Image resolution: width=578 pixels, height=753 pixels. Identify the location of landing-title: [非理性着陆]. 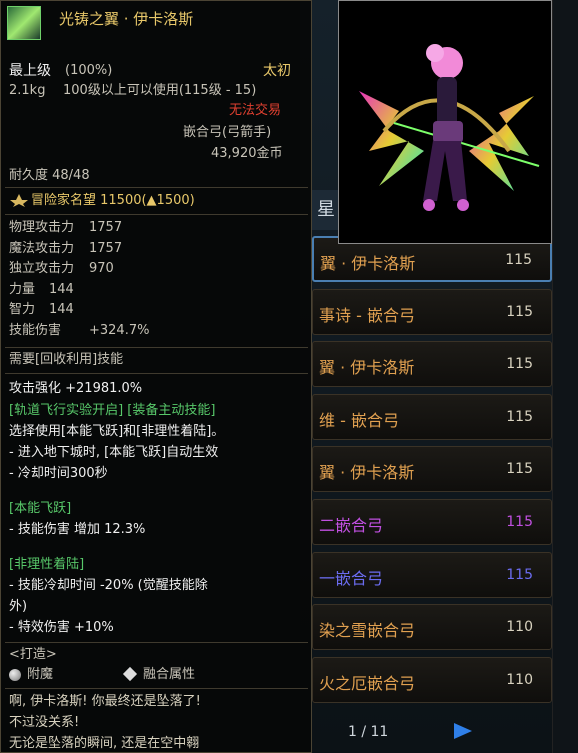
(47, 564).